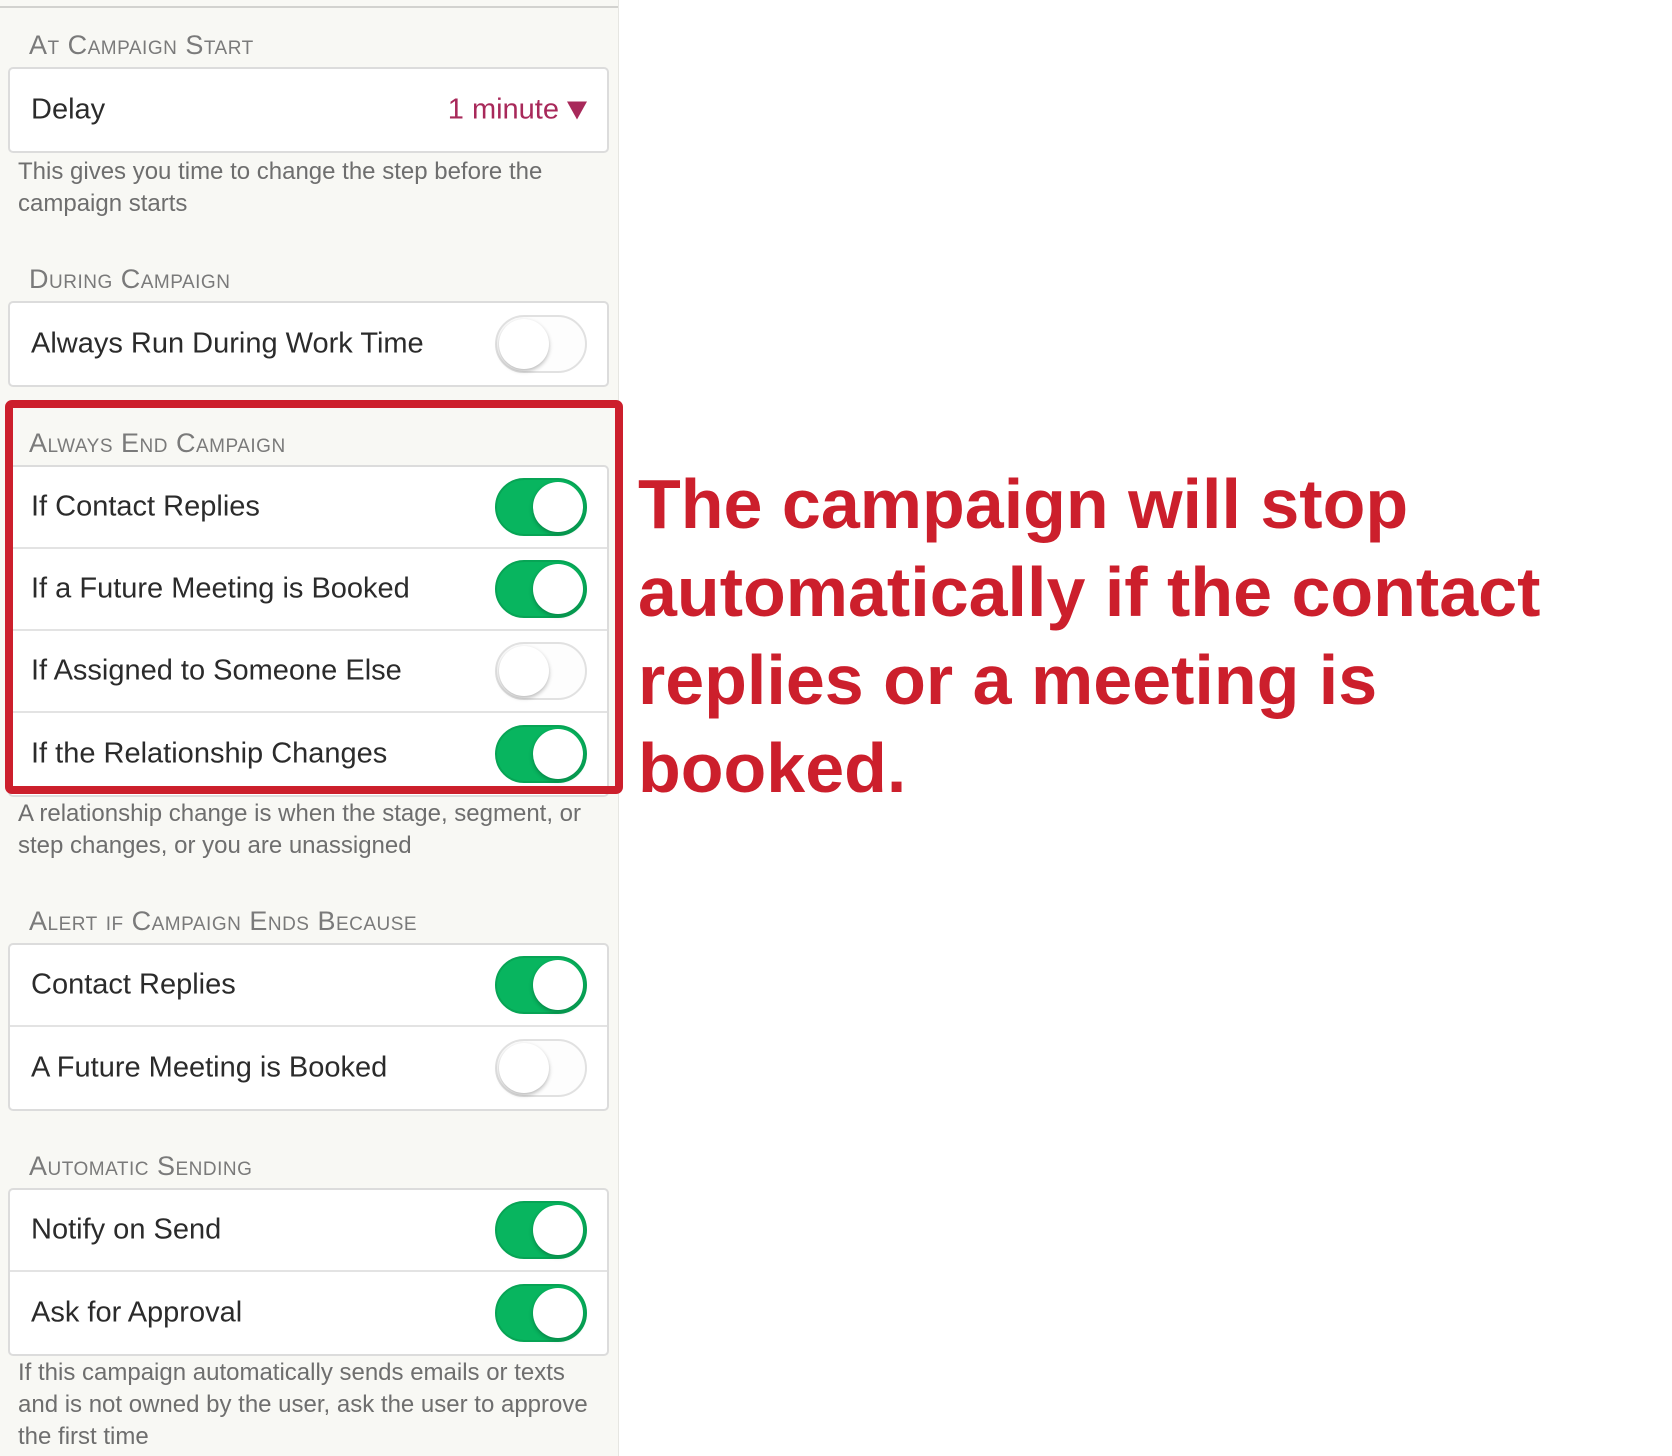  Describe the element at coordinates (308, 1313) in the screenshot. I see `settings-row: Ask for Approval` at that location.